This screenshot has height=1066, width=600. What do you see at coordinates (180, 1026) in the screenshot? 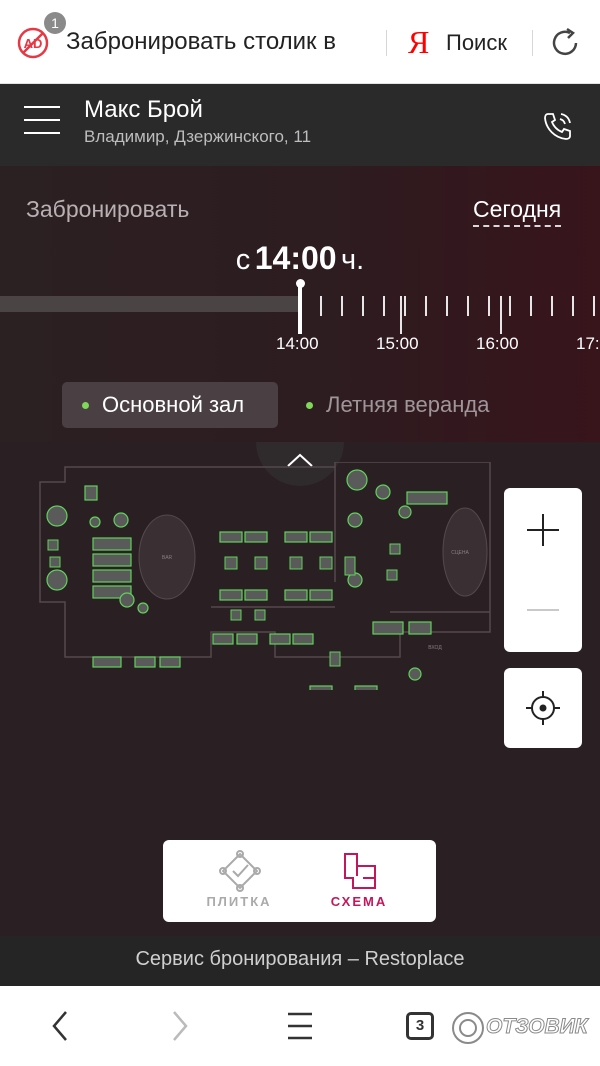
I see `forward-icon` at bounding box center [180, 1026].